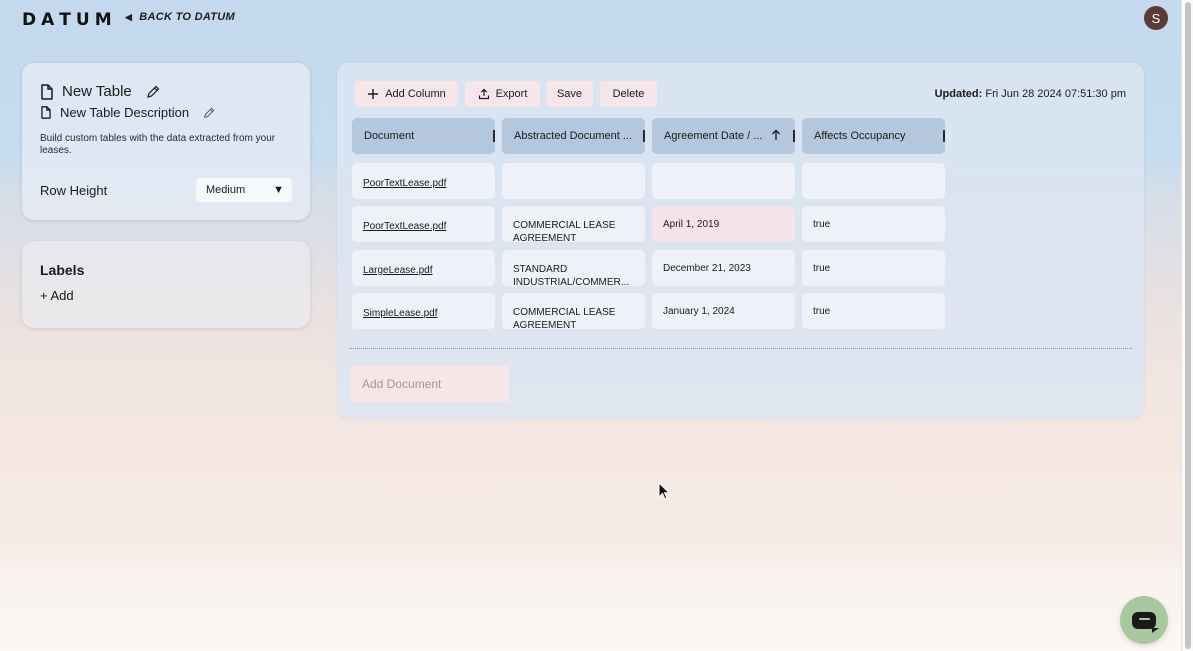 The image size is (1193, 651). Describe the element at coordinates (49, 20) in the screenshot. I see `logo-letter: A` at that location.